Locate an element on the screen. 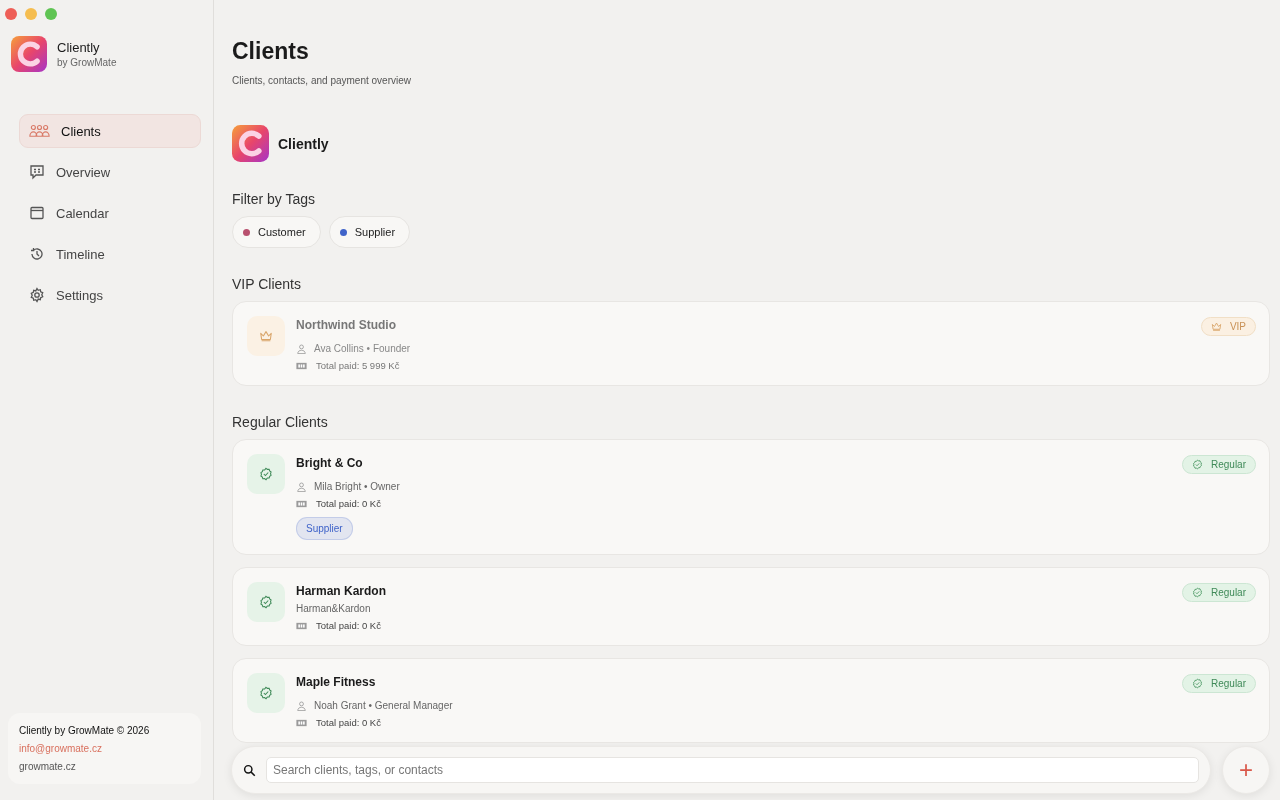 This screenshot has height=800, width=1280. website-link: growmate.cz is located at coordinates (104, 766).